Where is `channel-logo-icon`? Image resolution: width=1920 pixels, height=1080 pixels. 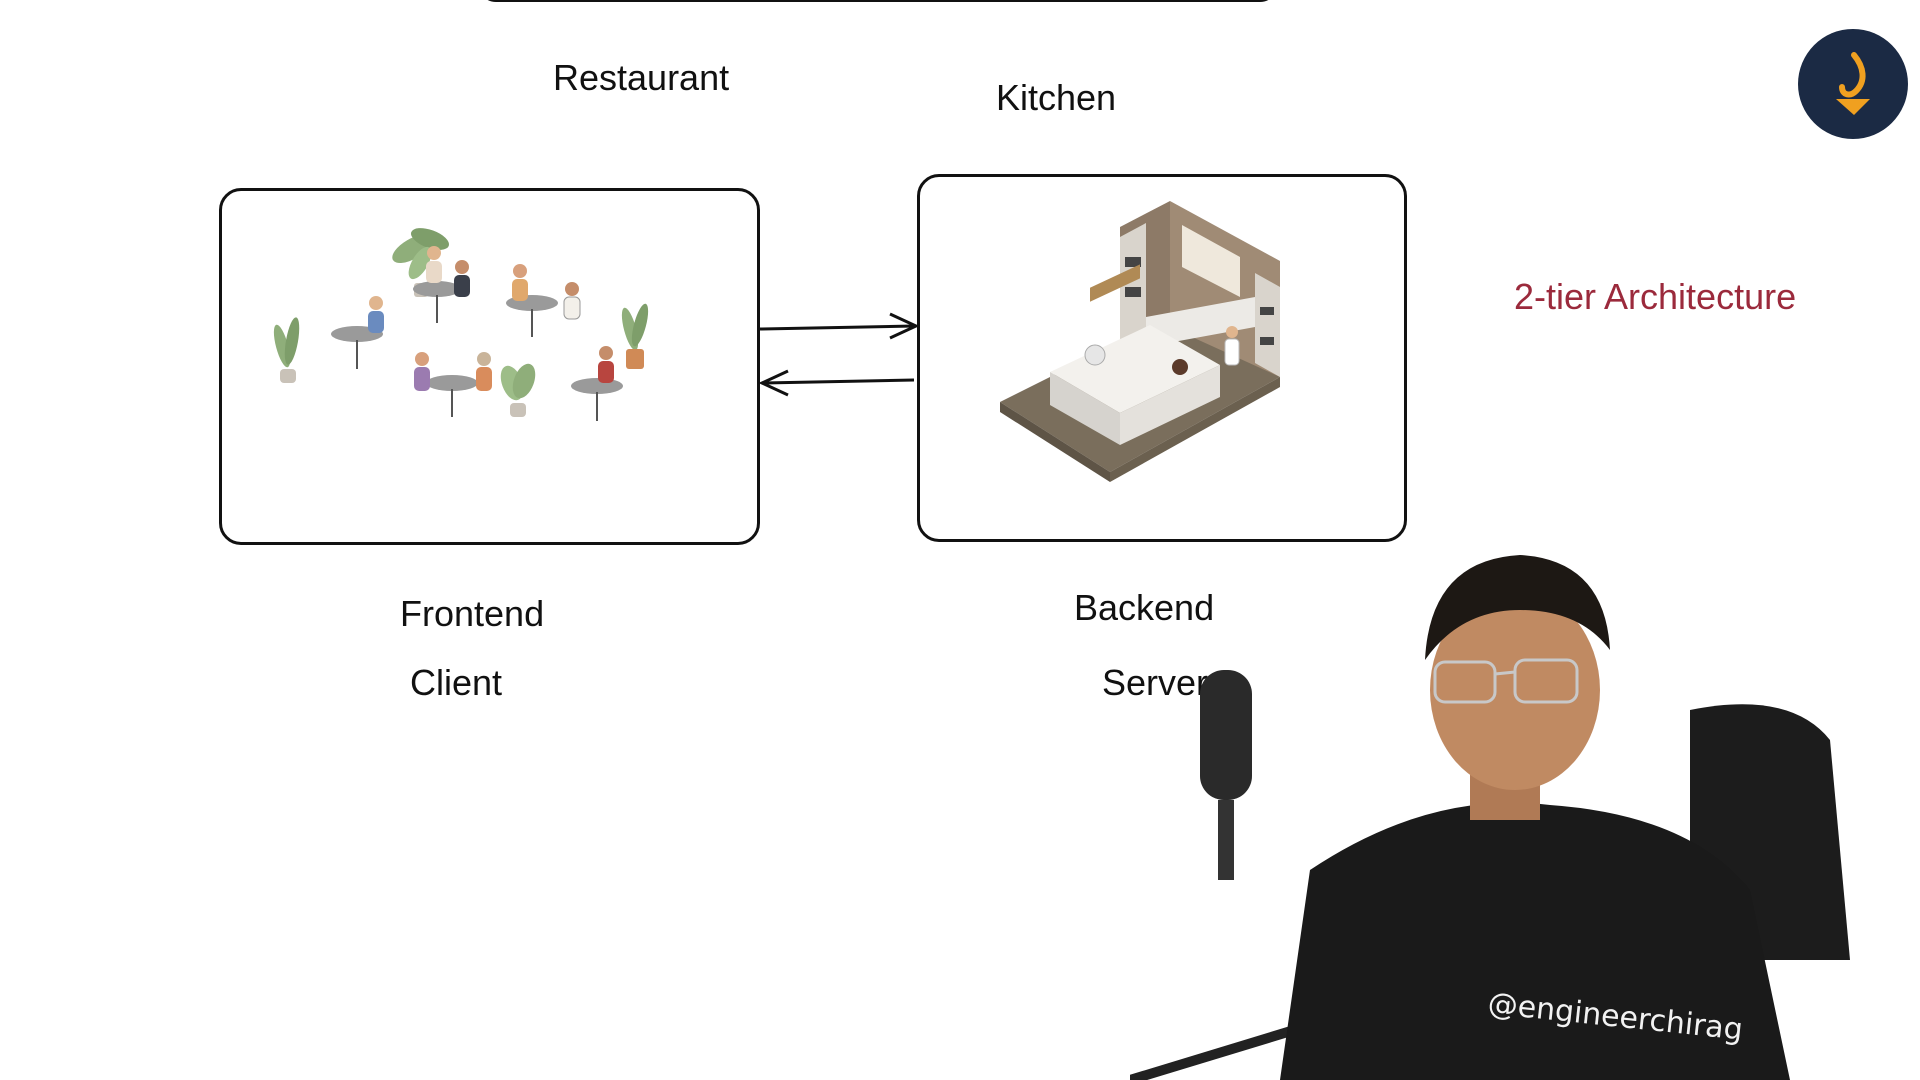 channel-logo-icon is located at coordinates (1853, 84).